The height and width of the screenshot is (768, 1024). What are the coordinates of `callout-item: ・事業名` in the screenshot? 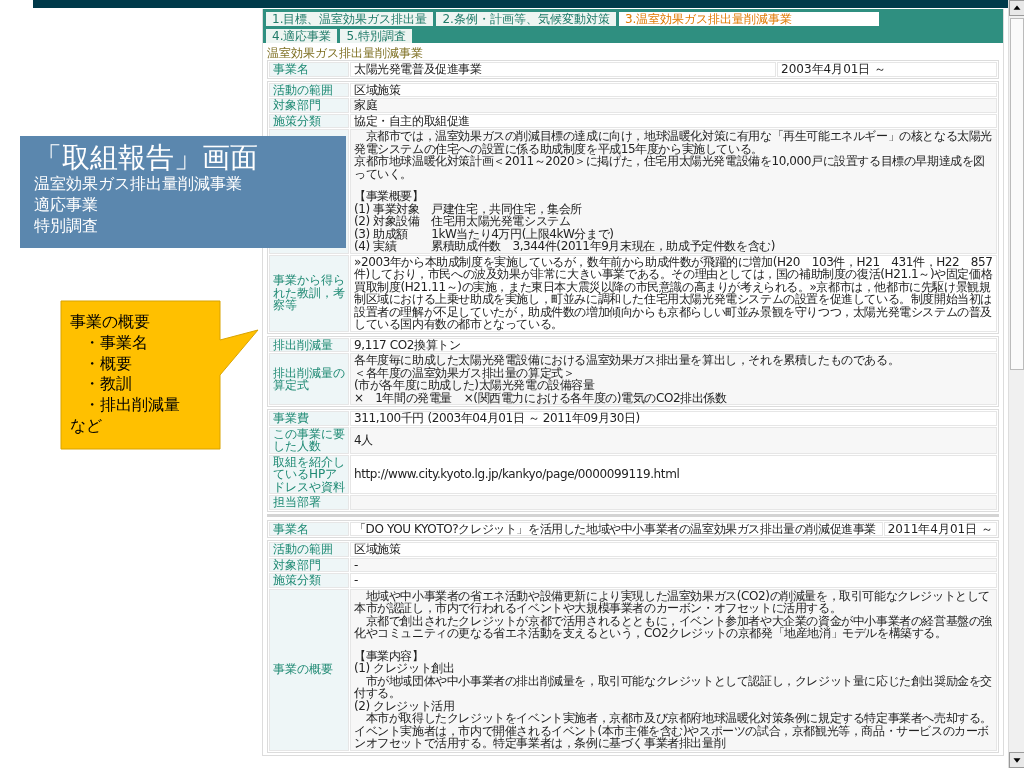 It's located at (116, 343).